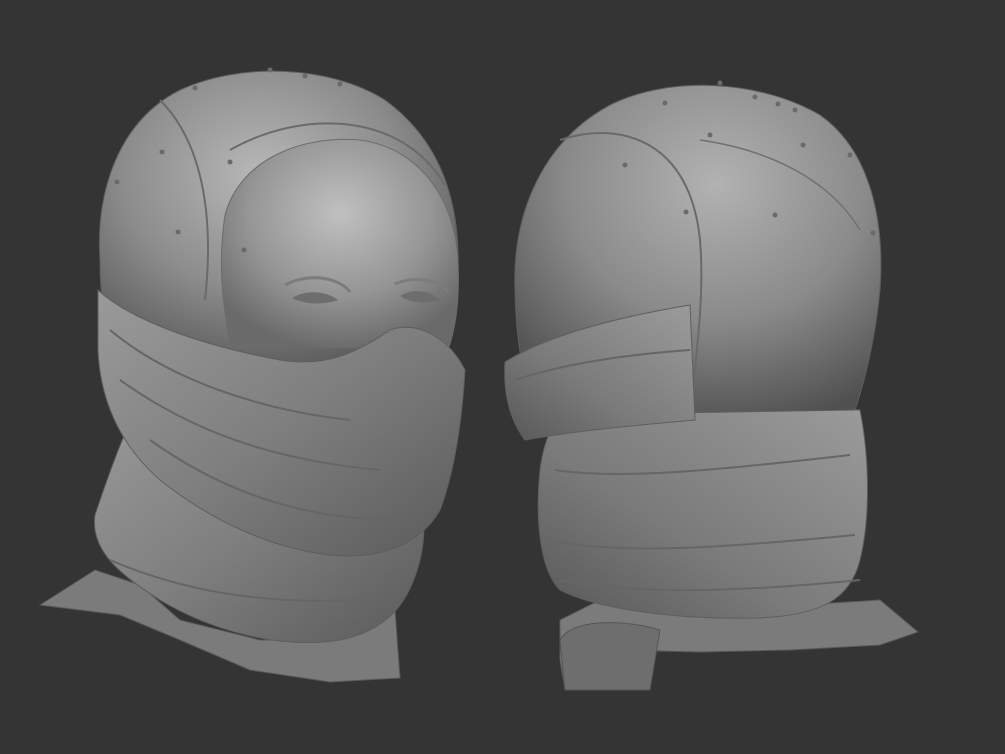 Image resolution: width=1005 pixels, height=754 pixels. Describe the element at coordinates (610, 656) in the screenshot. I see `shirt-fragment` at that location.